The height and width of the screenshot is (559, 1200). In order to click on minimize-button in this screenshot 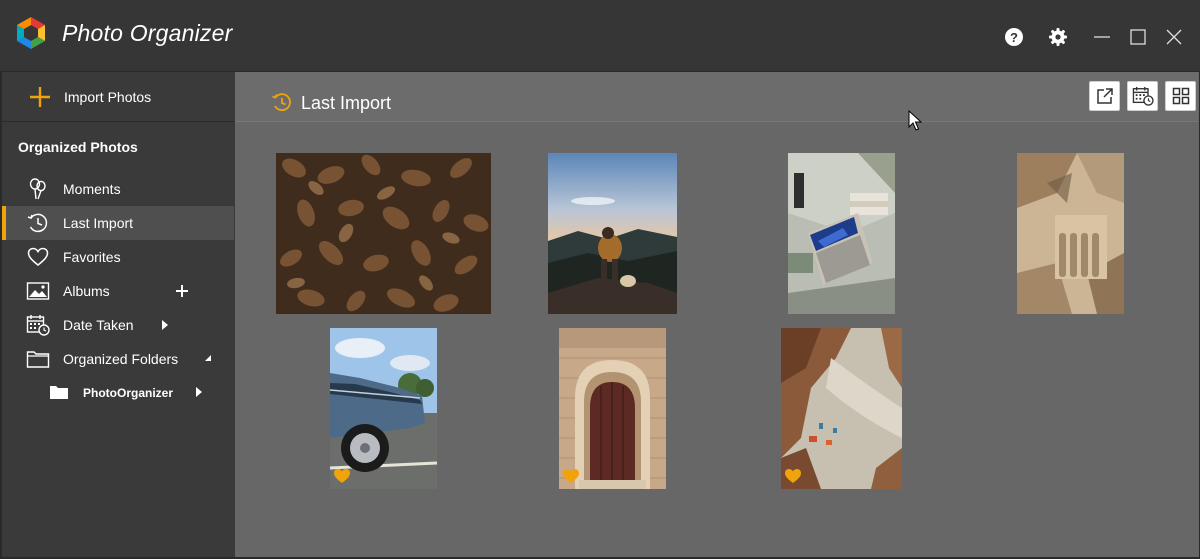, I will do `click(1102, 37)`.